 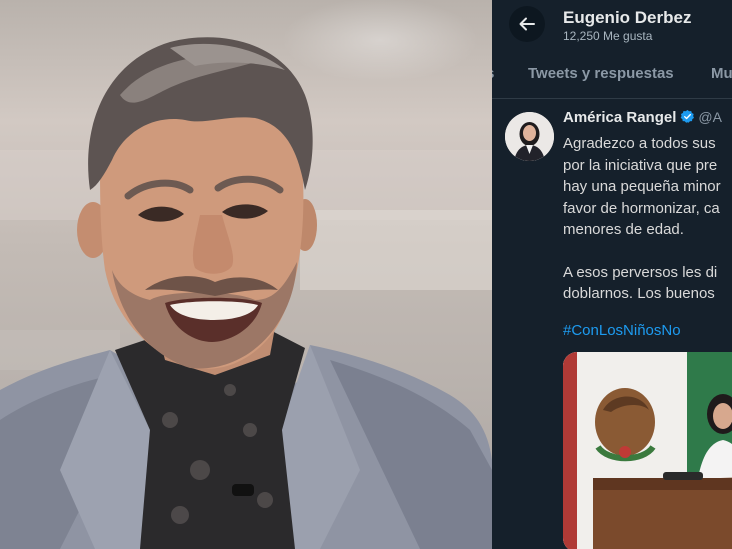 I want to click on tweet-text-line: hay una pequeña minor, so click(x=642, y=186).